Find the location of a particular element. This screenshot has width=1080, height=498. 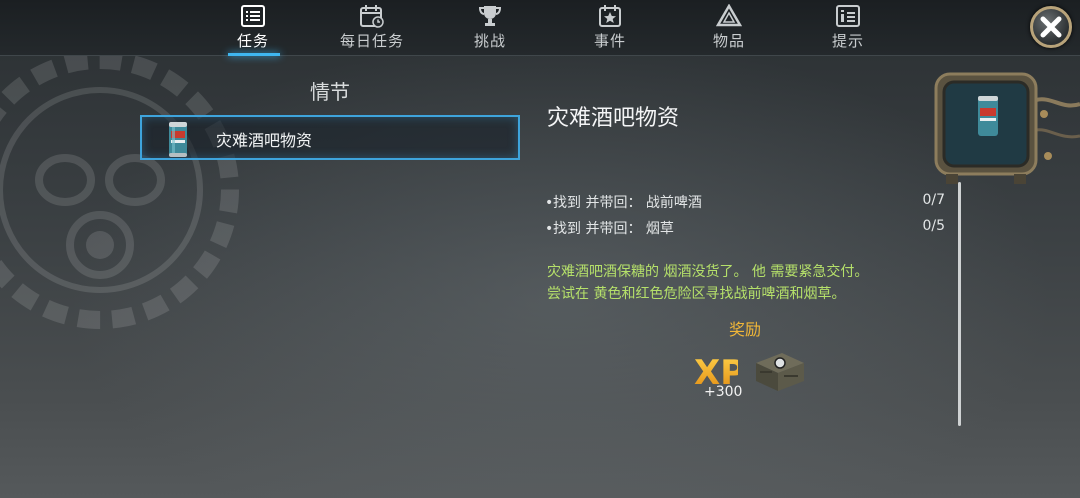

supply-crate-icon is located at coordinates (780, 370).